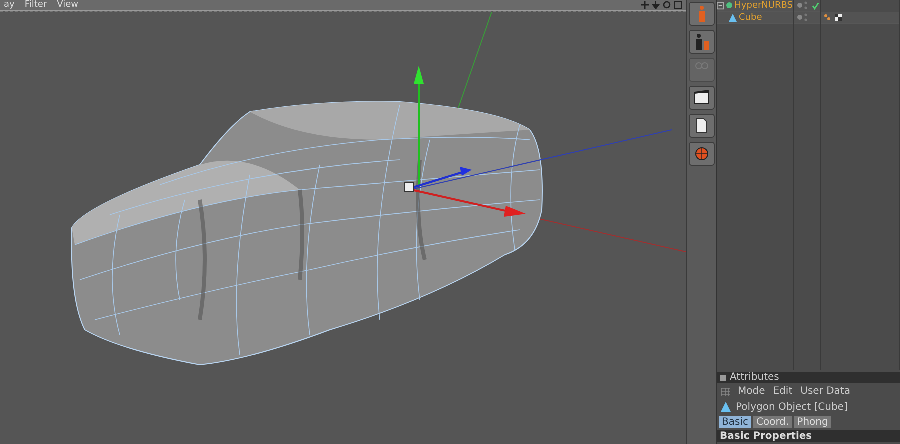 The height and width of the screenshot is (444, 900). What do you see at coordinates (465, 141) in the screenshot?
I see `move-gizmo-drawing` at bounding box center [465, 141].